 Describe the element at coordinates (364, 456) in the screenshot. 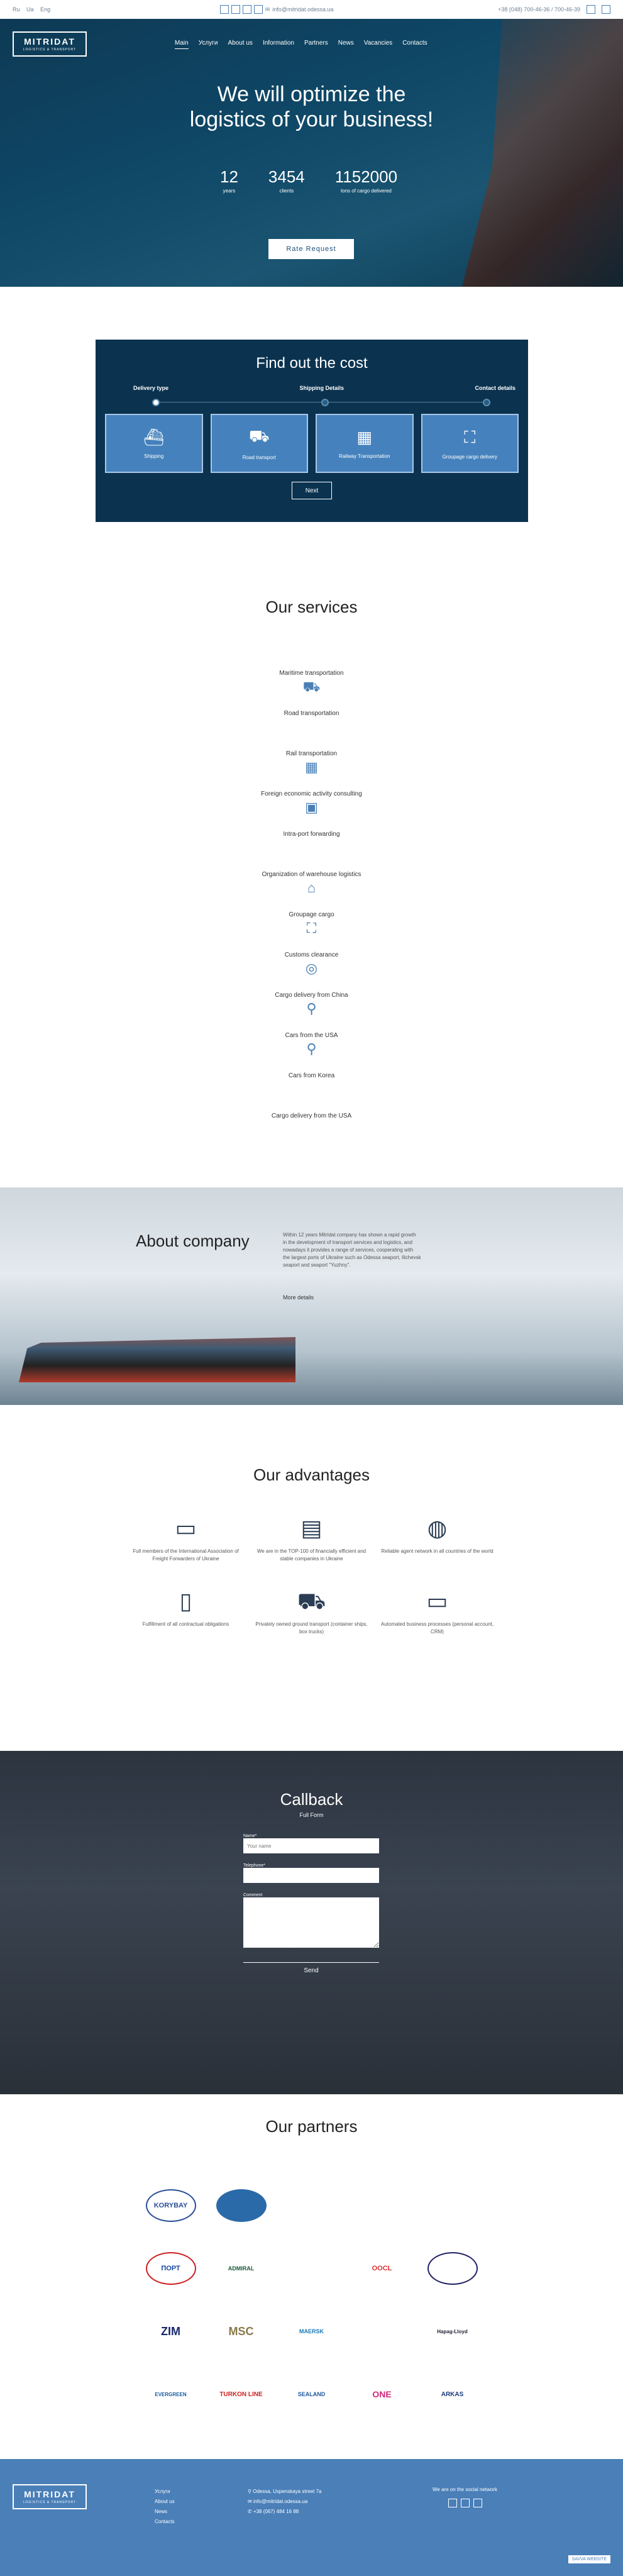

I see `card-label: Railway Transportation` at that location.